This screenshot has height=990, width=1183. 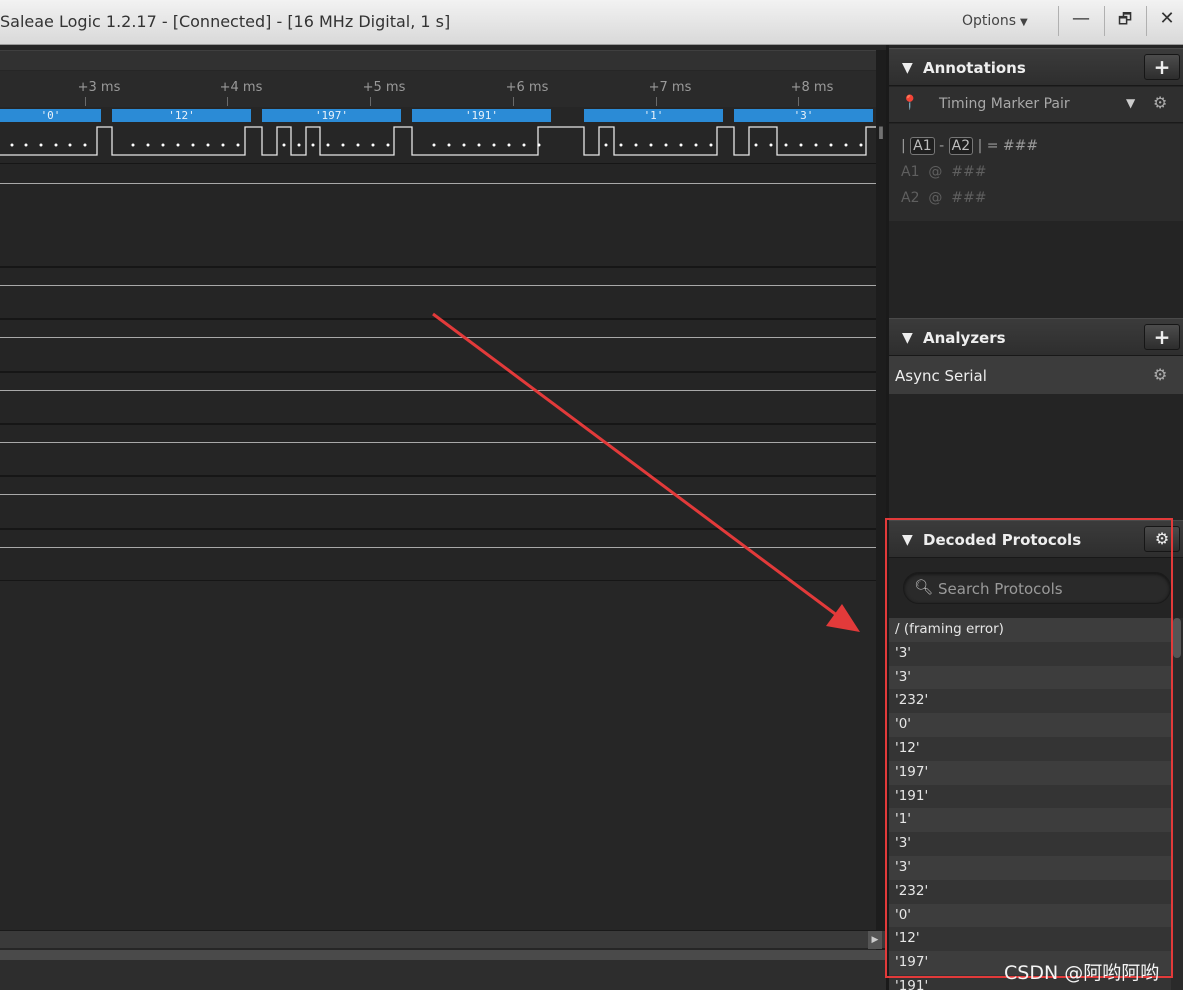 I want to click on time-tick-label: +5 ms, so click(x=384, y=87).